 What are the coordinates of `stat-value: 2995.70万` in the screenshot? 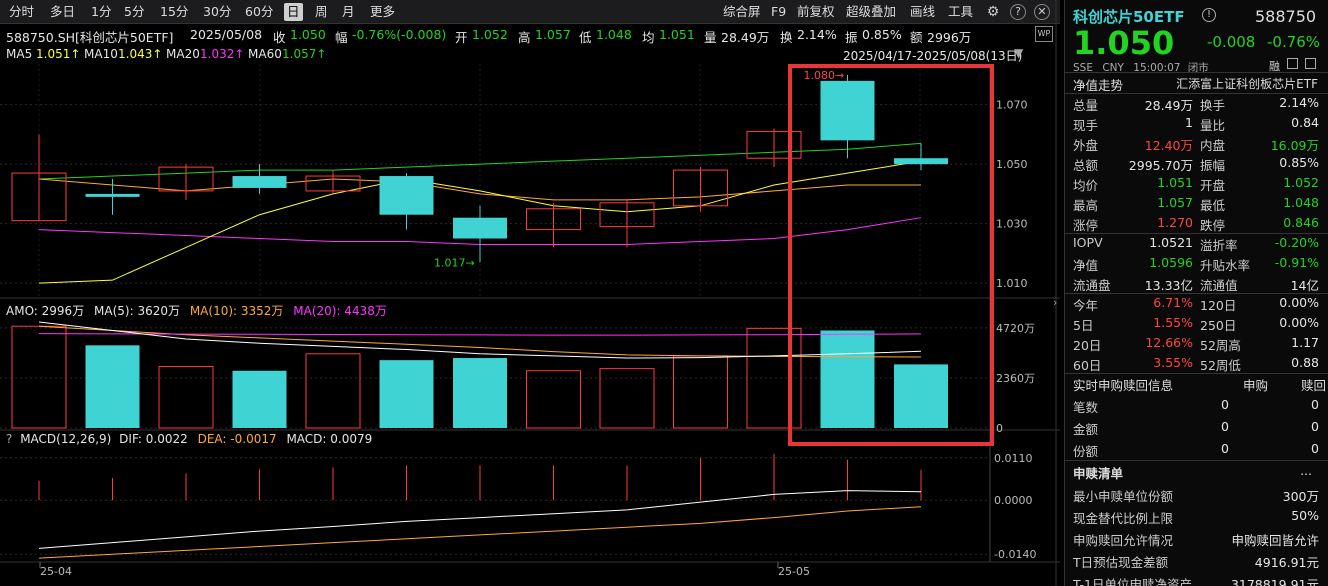 It's located at (1161, 164).